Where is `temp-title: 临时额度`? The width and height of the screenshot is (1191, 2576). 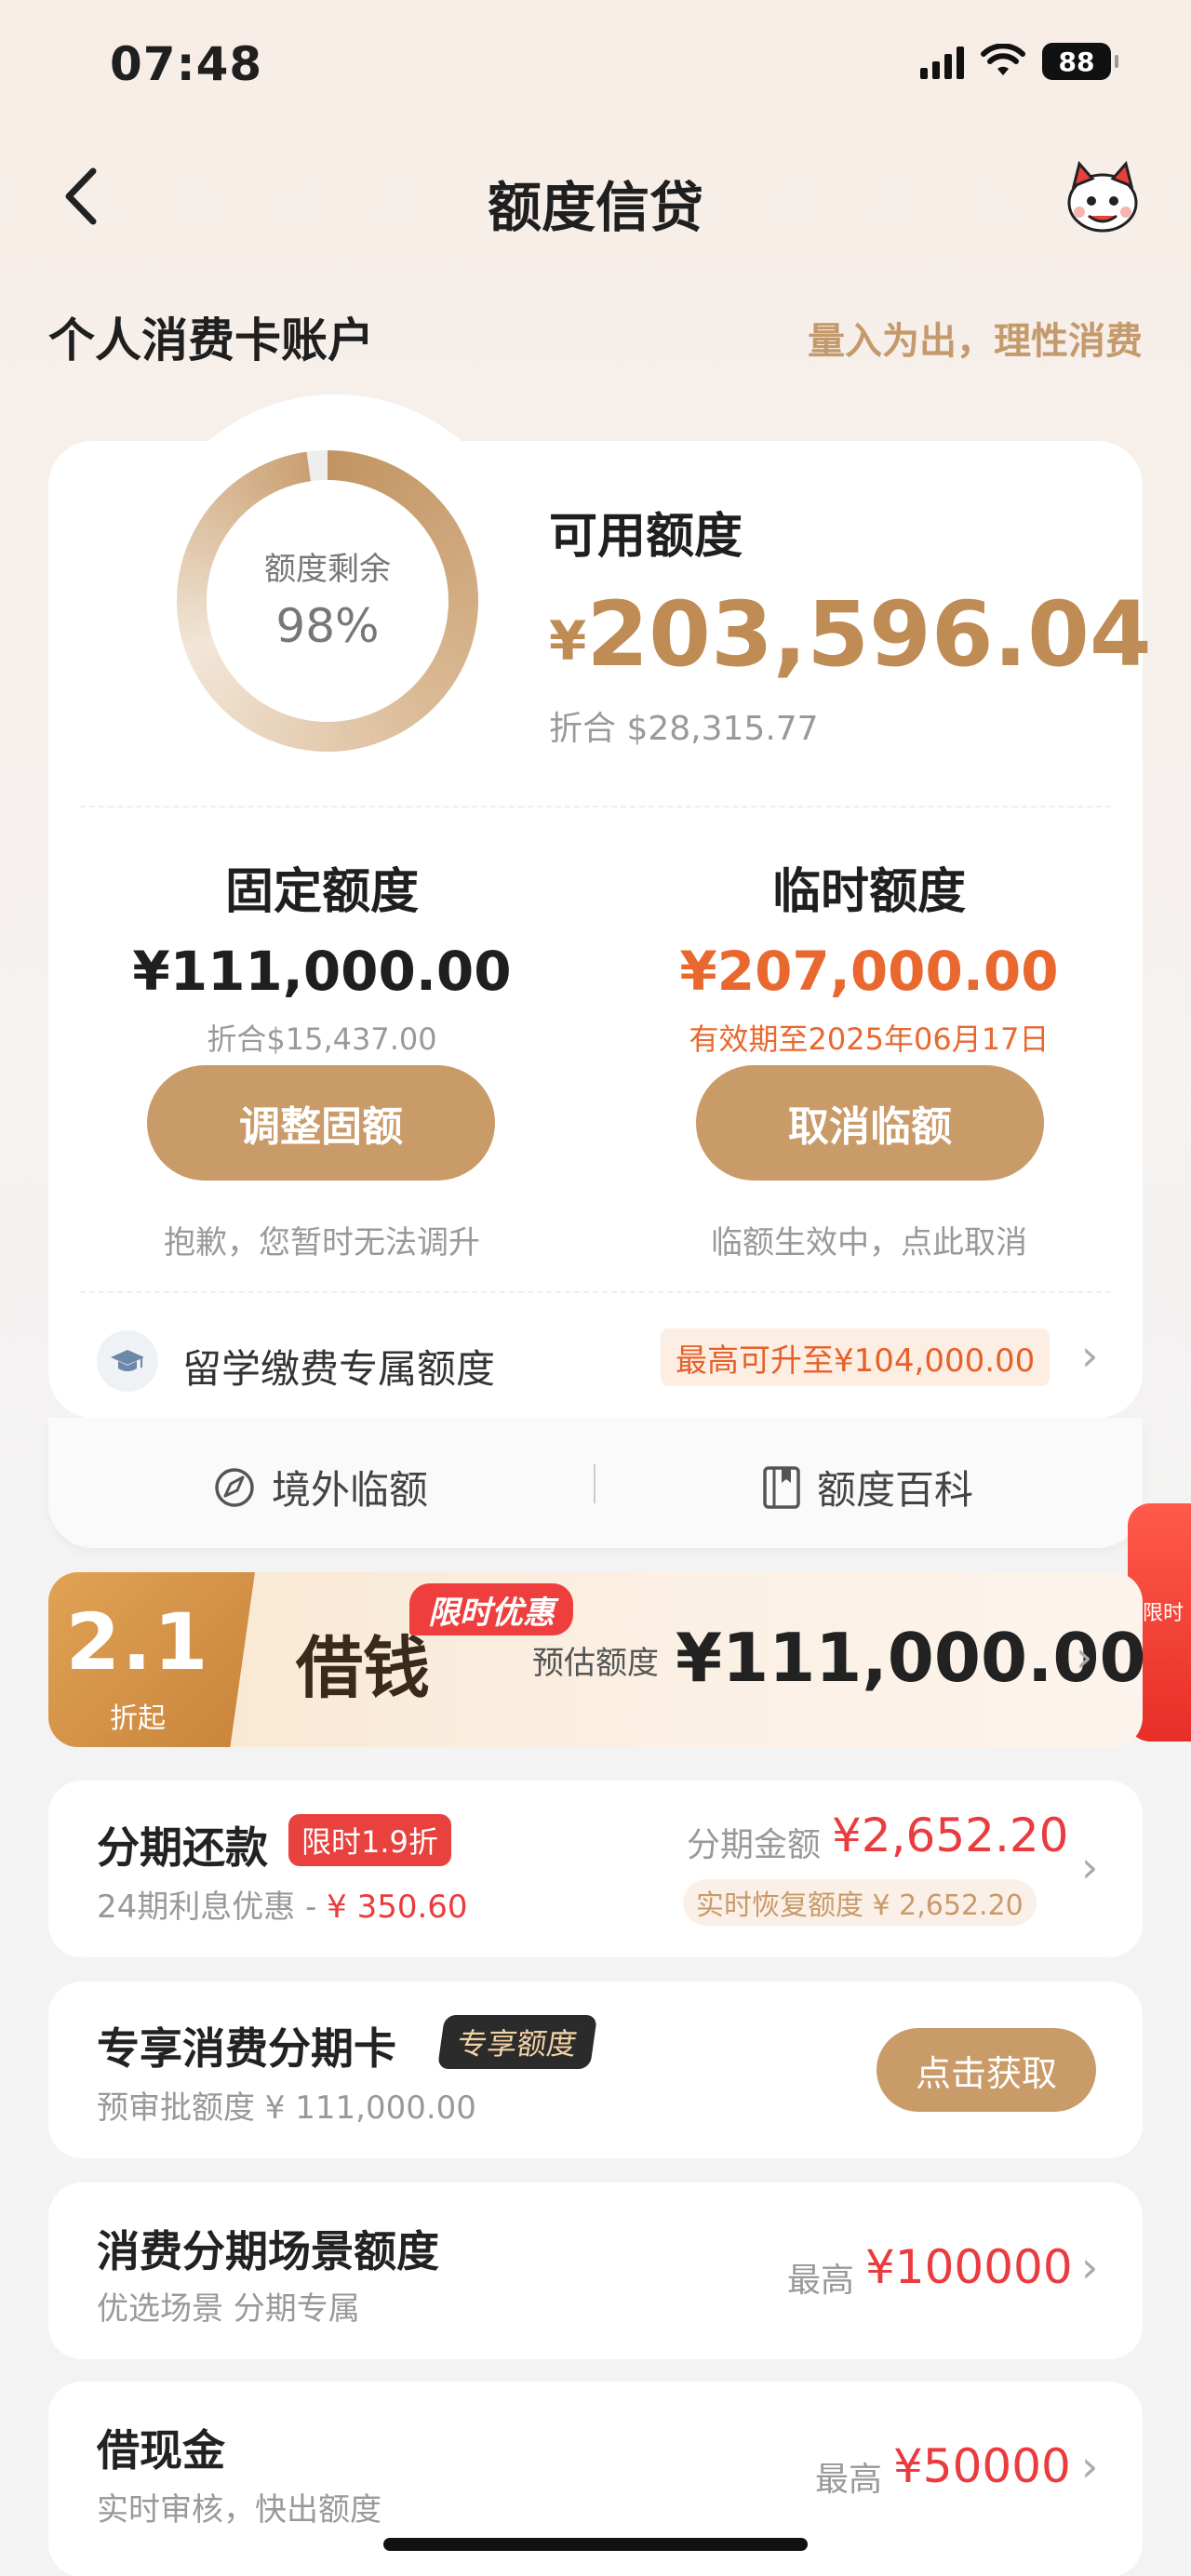 temp-title: 临时额度 is located at coordinates (868, 892).